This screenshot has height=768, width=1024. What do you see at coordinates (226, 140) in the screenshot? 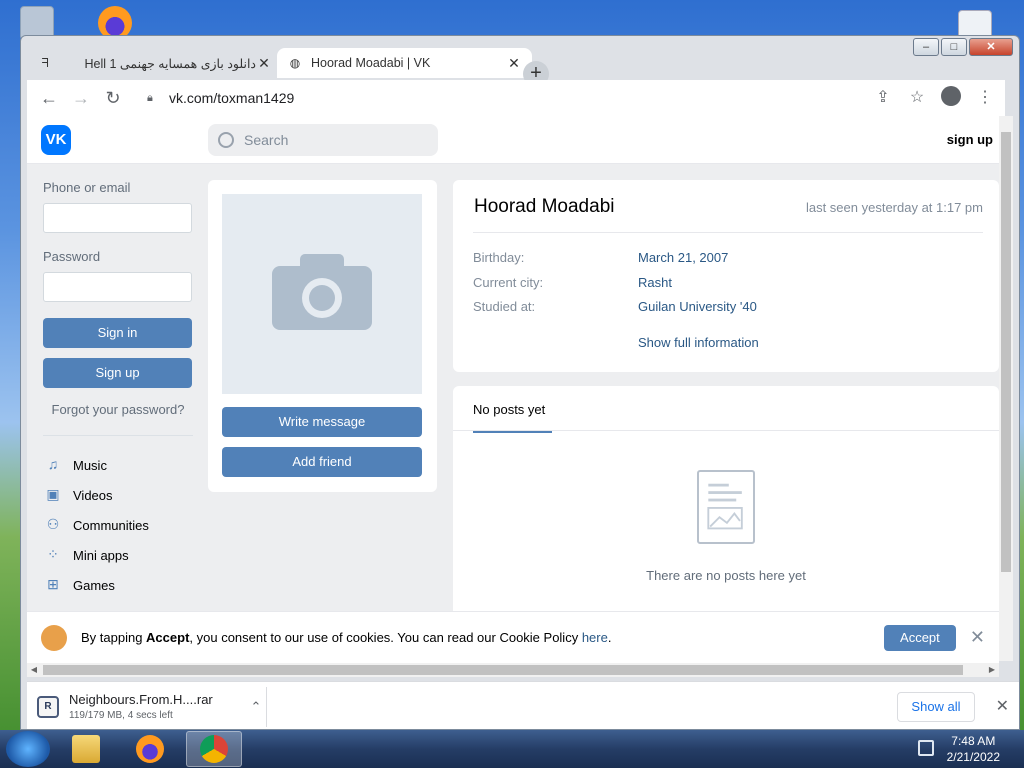
I see `search-icon` at bounding box center [226, 140].